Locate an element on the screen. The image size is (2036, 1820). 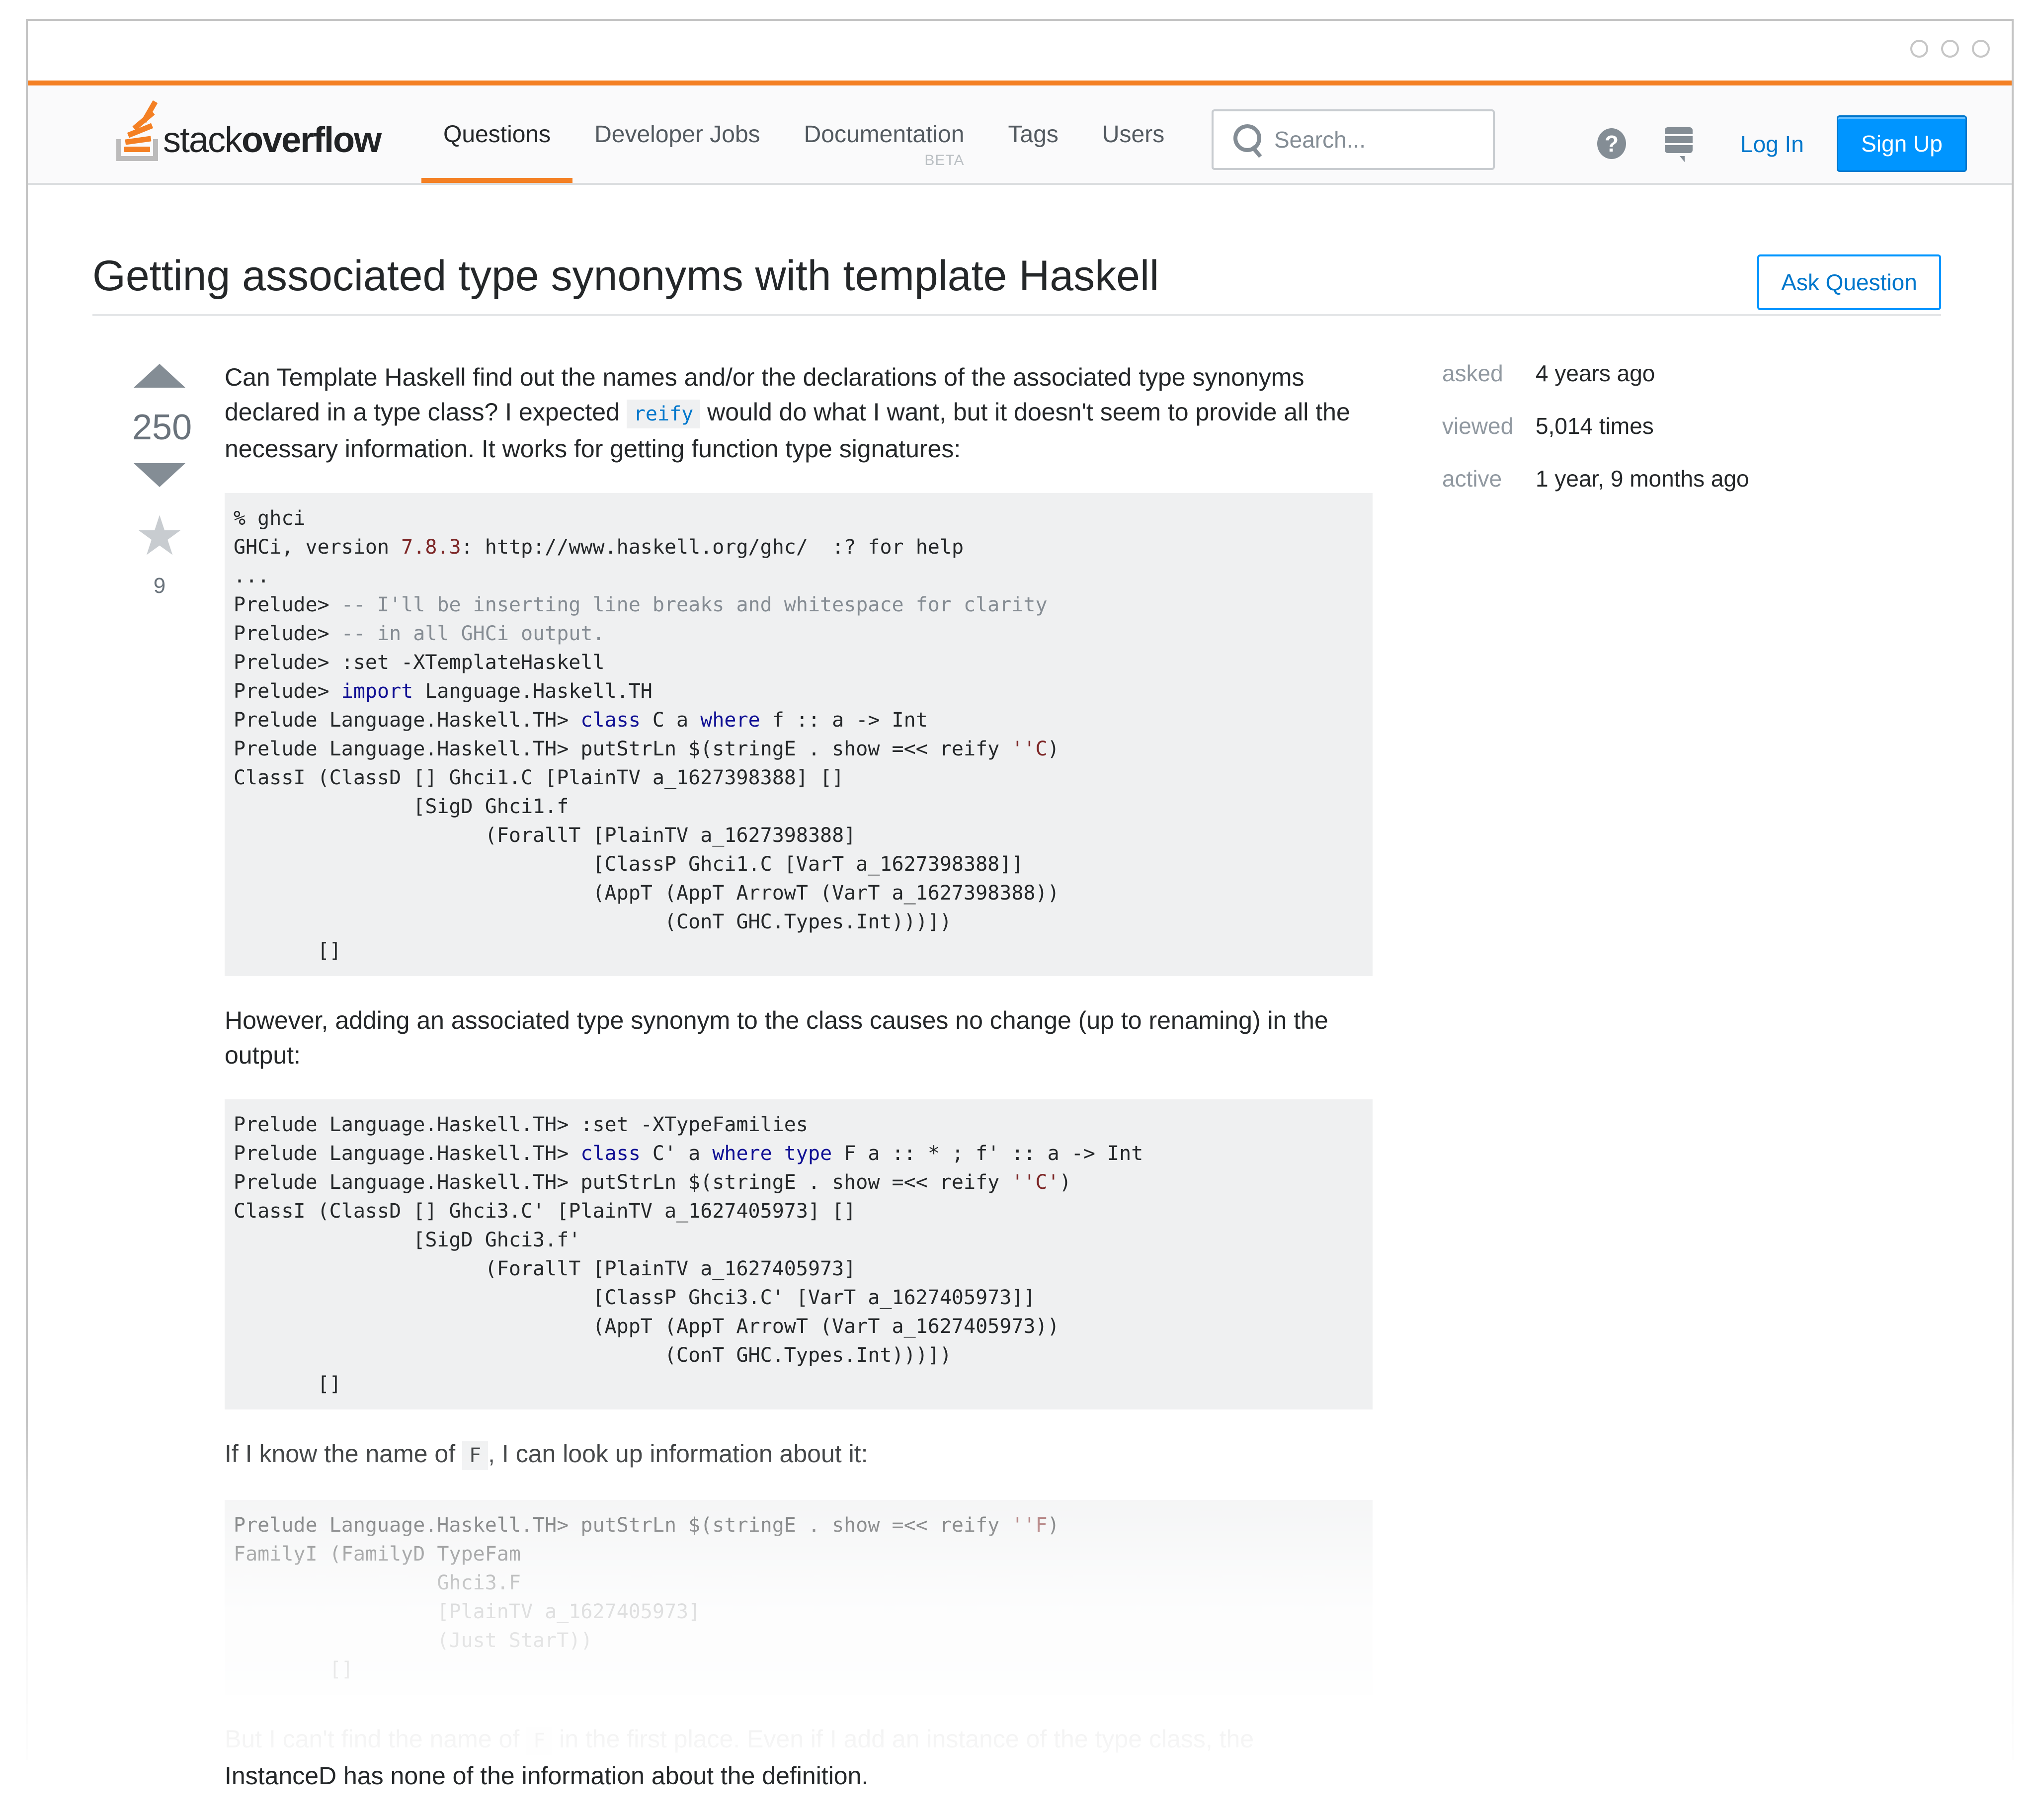
nav-tags: Tags is located at coordinates (1033, 134).